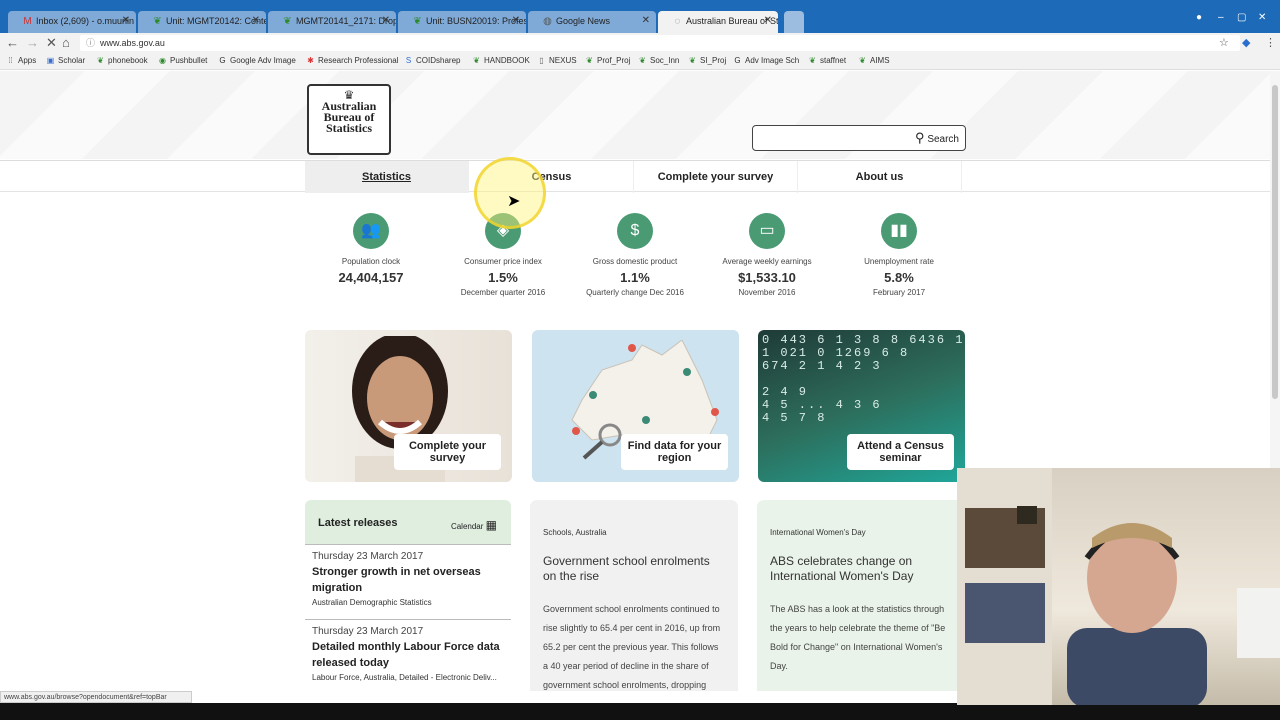  I want to click on calendar-link: Calendar ▦, so click(474, 525).